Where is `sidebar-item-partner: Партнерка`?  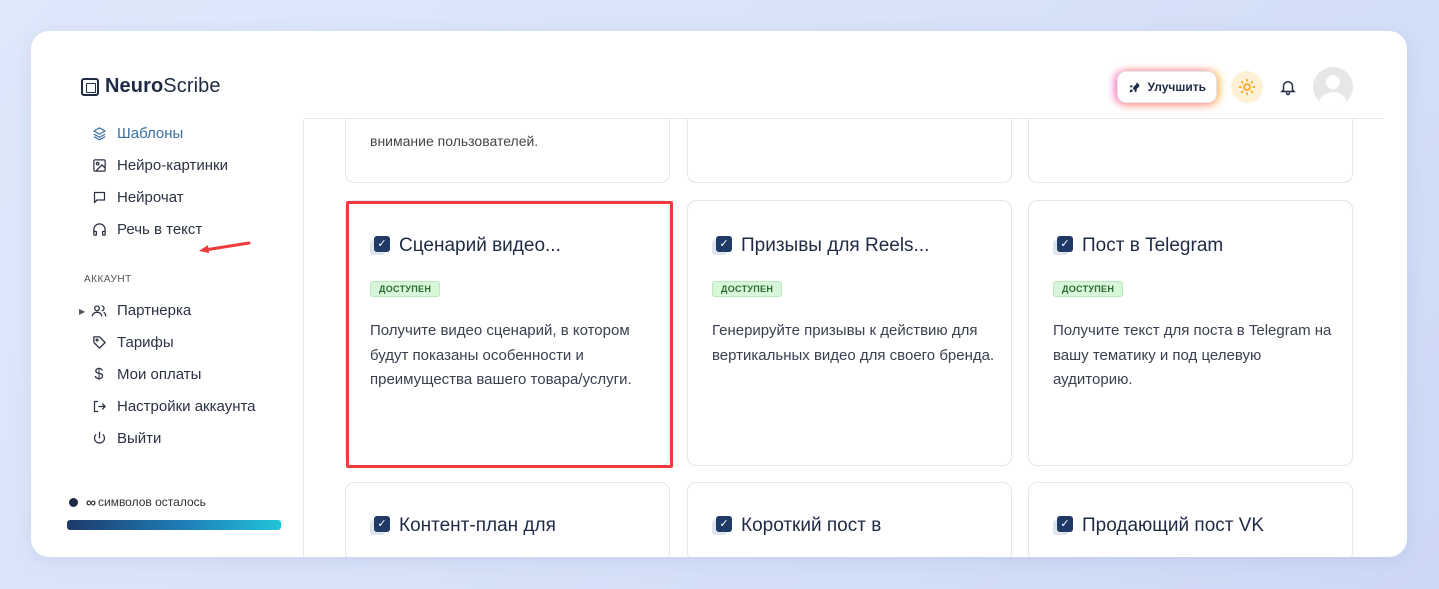 sidebar-item-partner: Партнерка is located at coordinates (141, 310).